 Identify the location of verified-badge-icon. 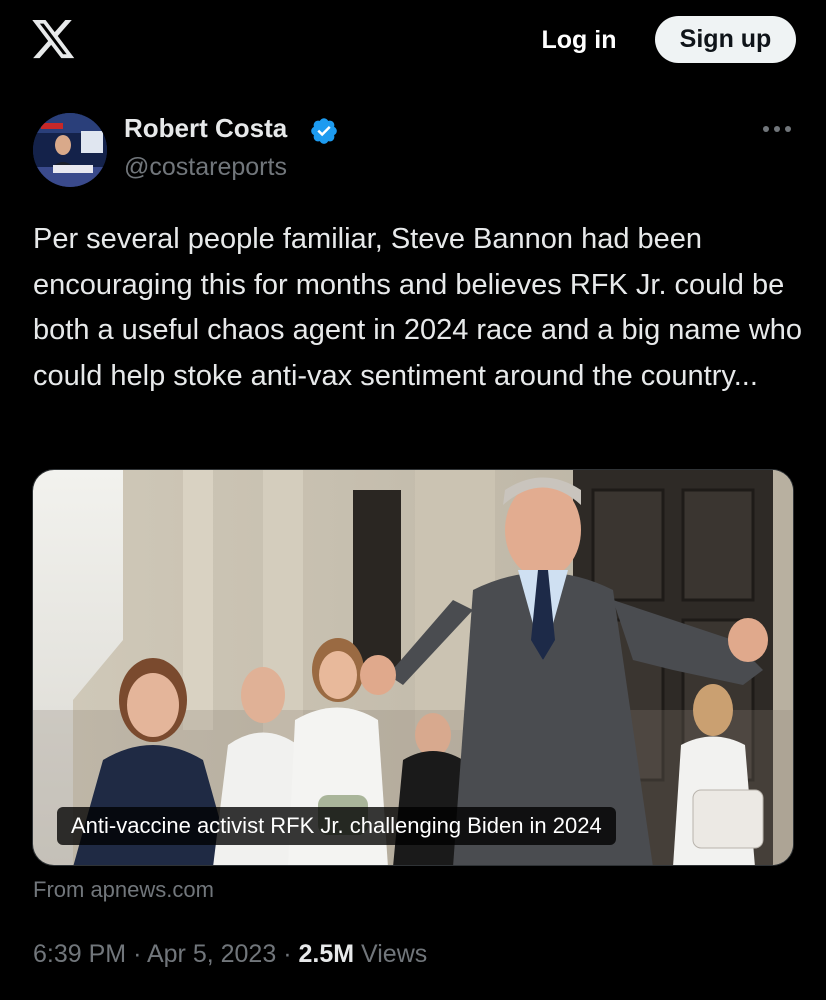
(324, 131).